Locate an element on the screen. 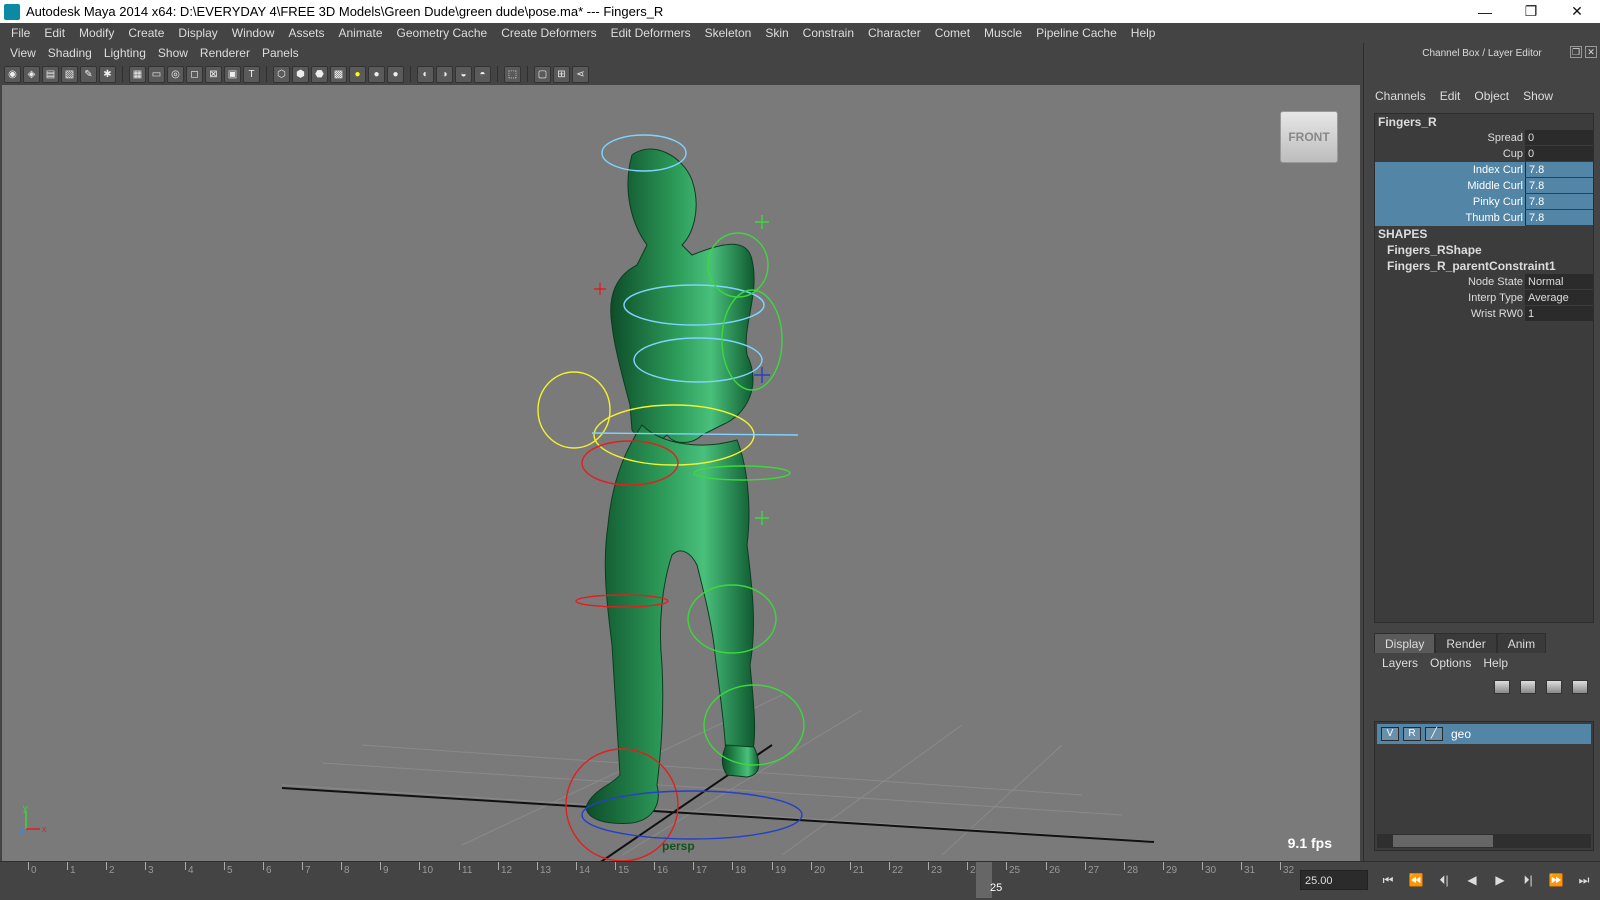 The width and height of the screenshot is (1600, 900). step-back-key-button: ⏪ is located at coordinates (1416, 880).